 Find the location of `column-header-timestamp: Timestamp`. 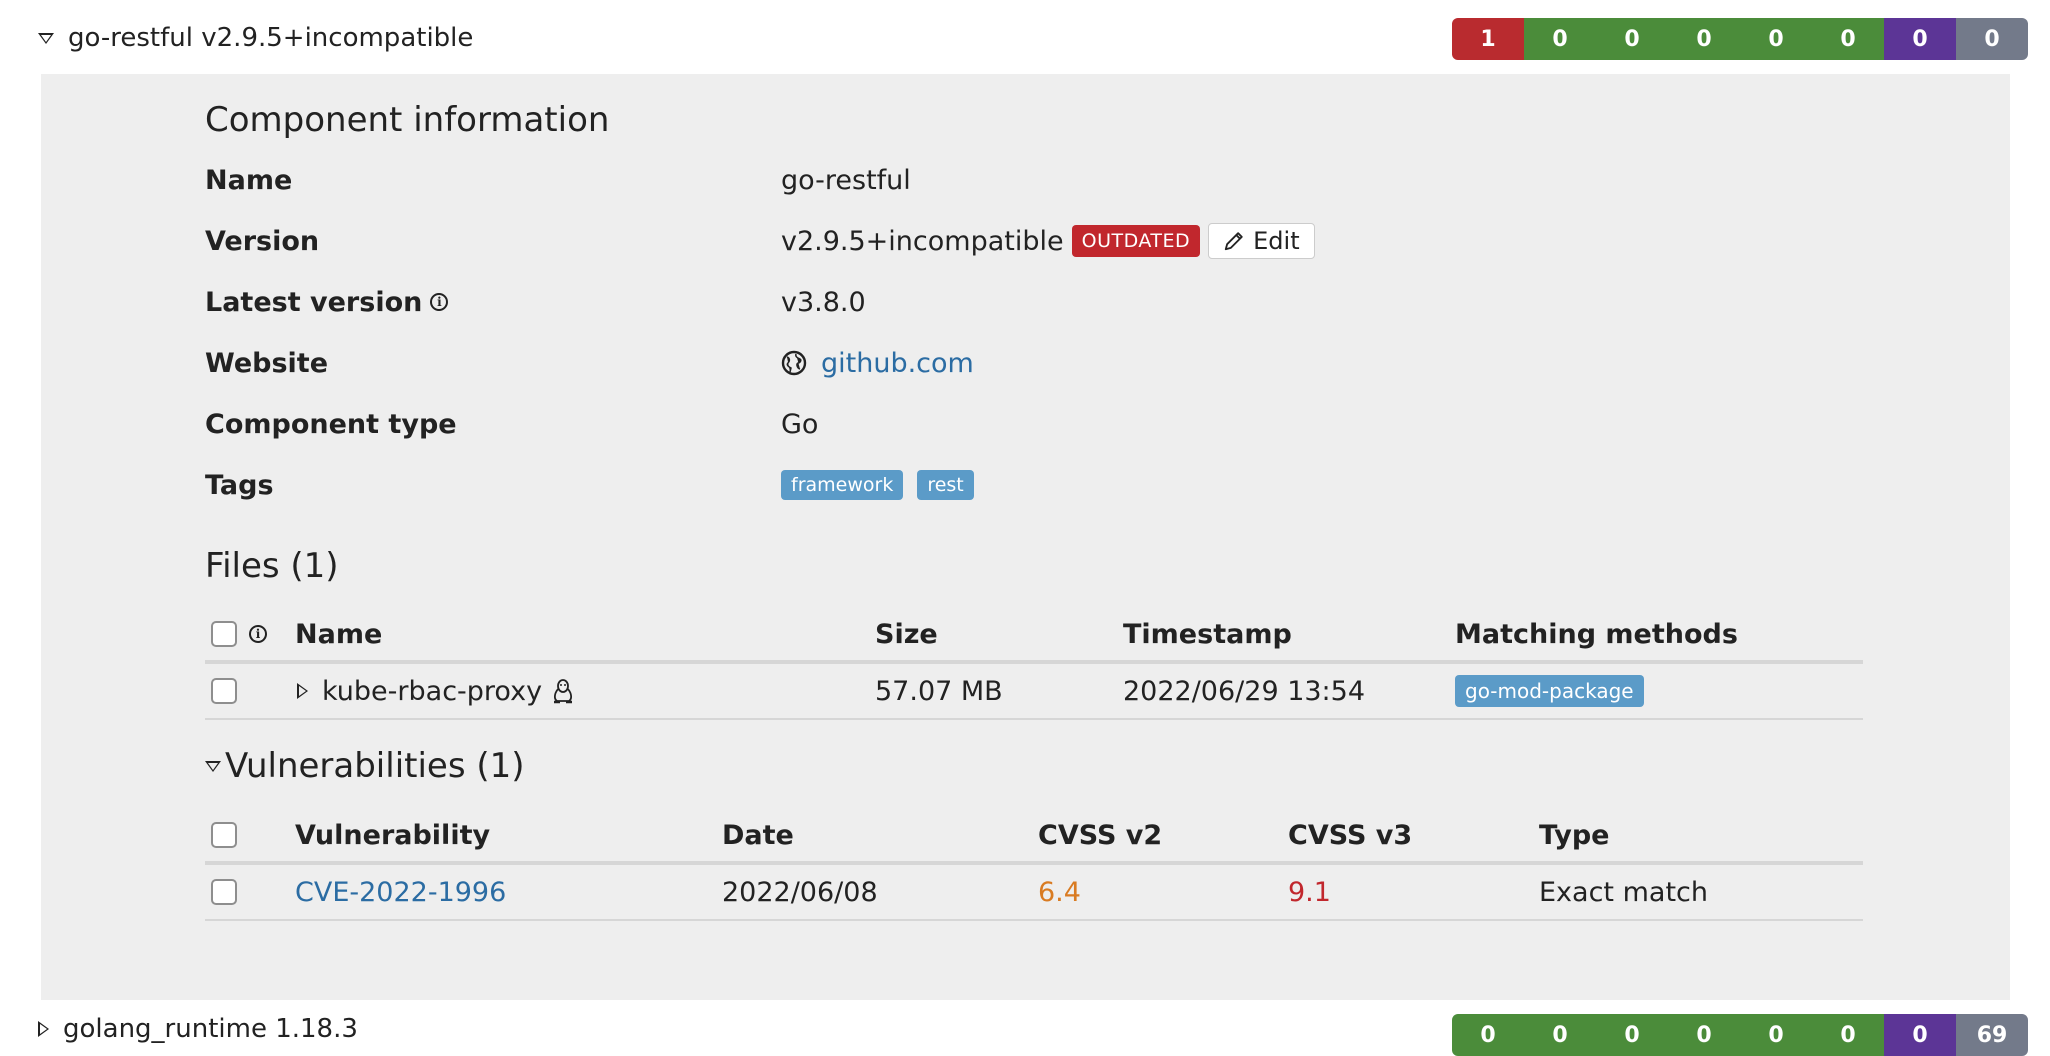

column-header-timestamp: Timestamp is located at coordinates (1207, 634).